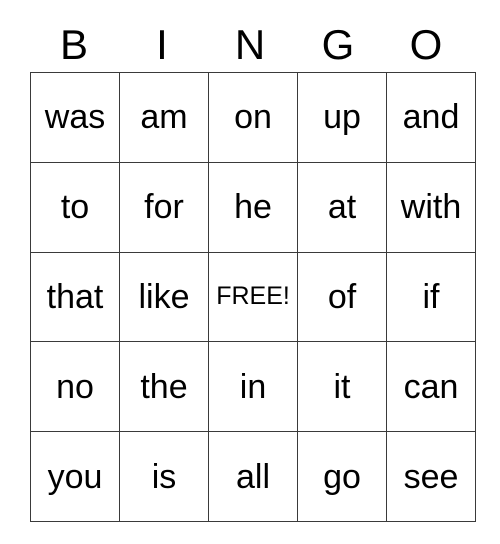  I want to click on bingo-cell: you, so click(75, 476).